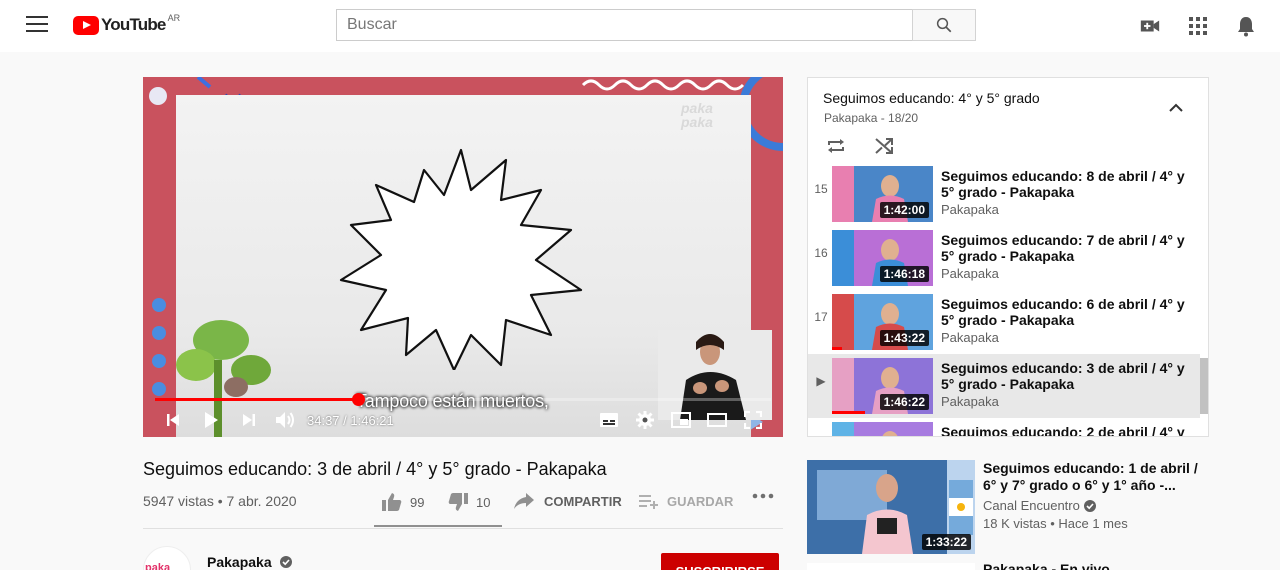 This screenshot has width=1280, height=570. I want to click on channel-name: Pakapaka, so click(249, 562).